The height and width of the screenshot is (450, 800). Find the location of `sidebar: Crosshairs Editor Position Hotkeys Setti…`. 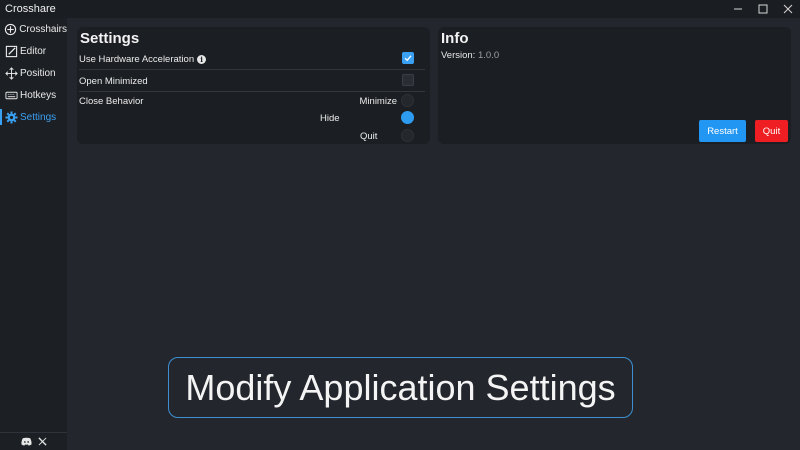

sidebar: Crosshairs Editor Position Hotkeys Setti… is located at coordinates (33, 234).